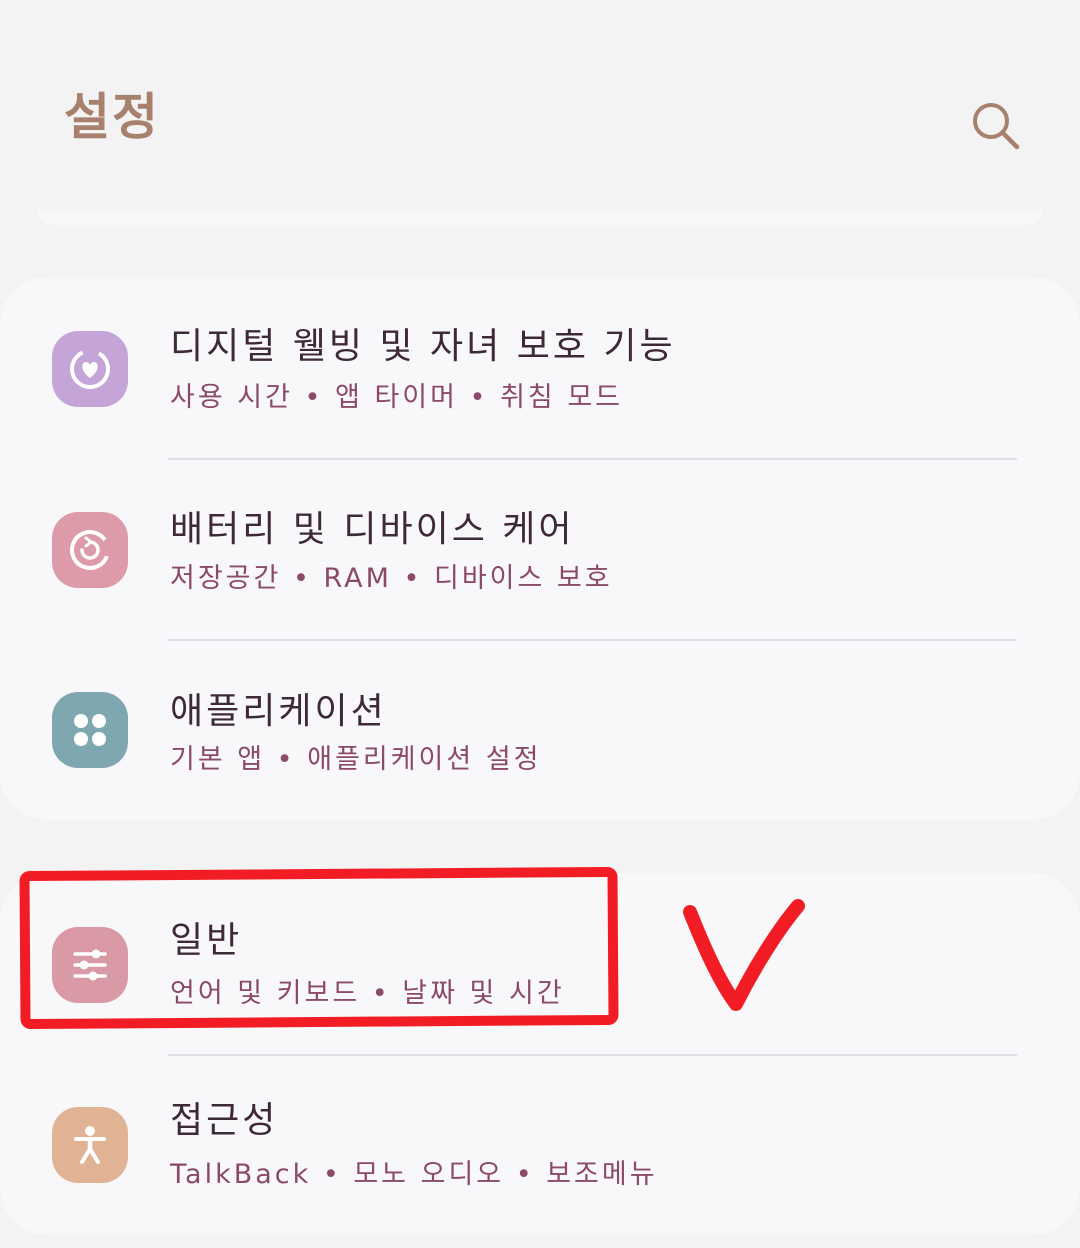  What do you see at coordinates (540, 218) in the screenshot?
I see `previous-card-edge` at bounding box center [540, 218].